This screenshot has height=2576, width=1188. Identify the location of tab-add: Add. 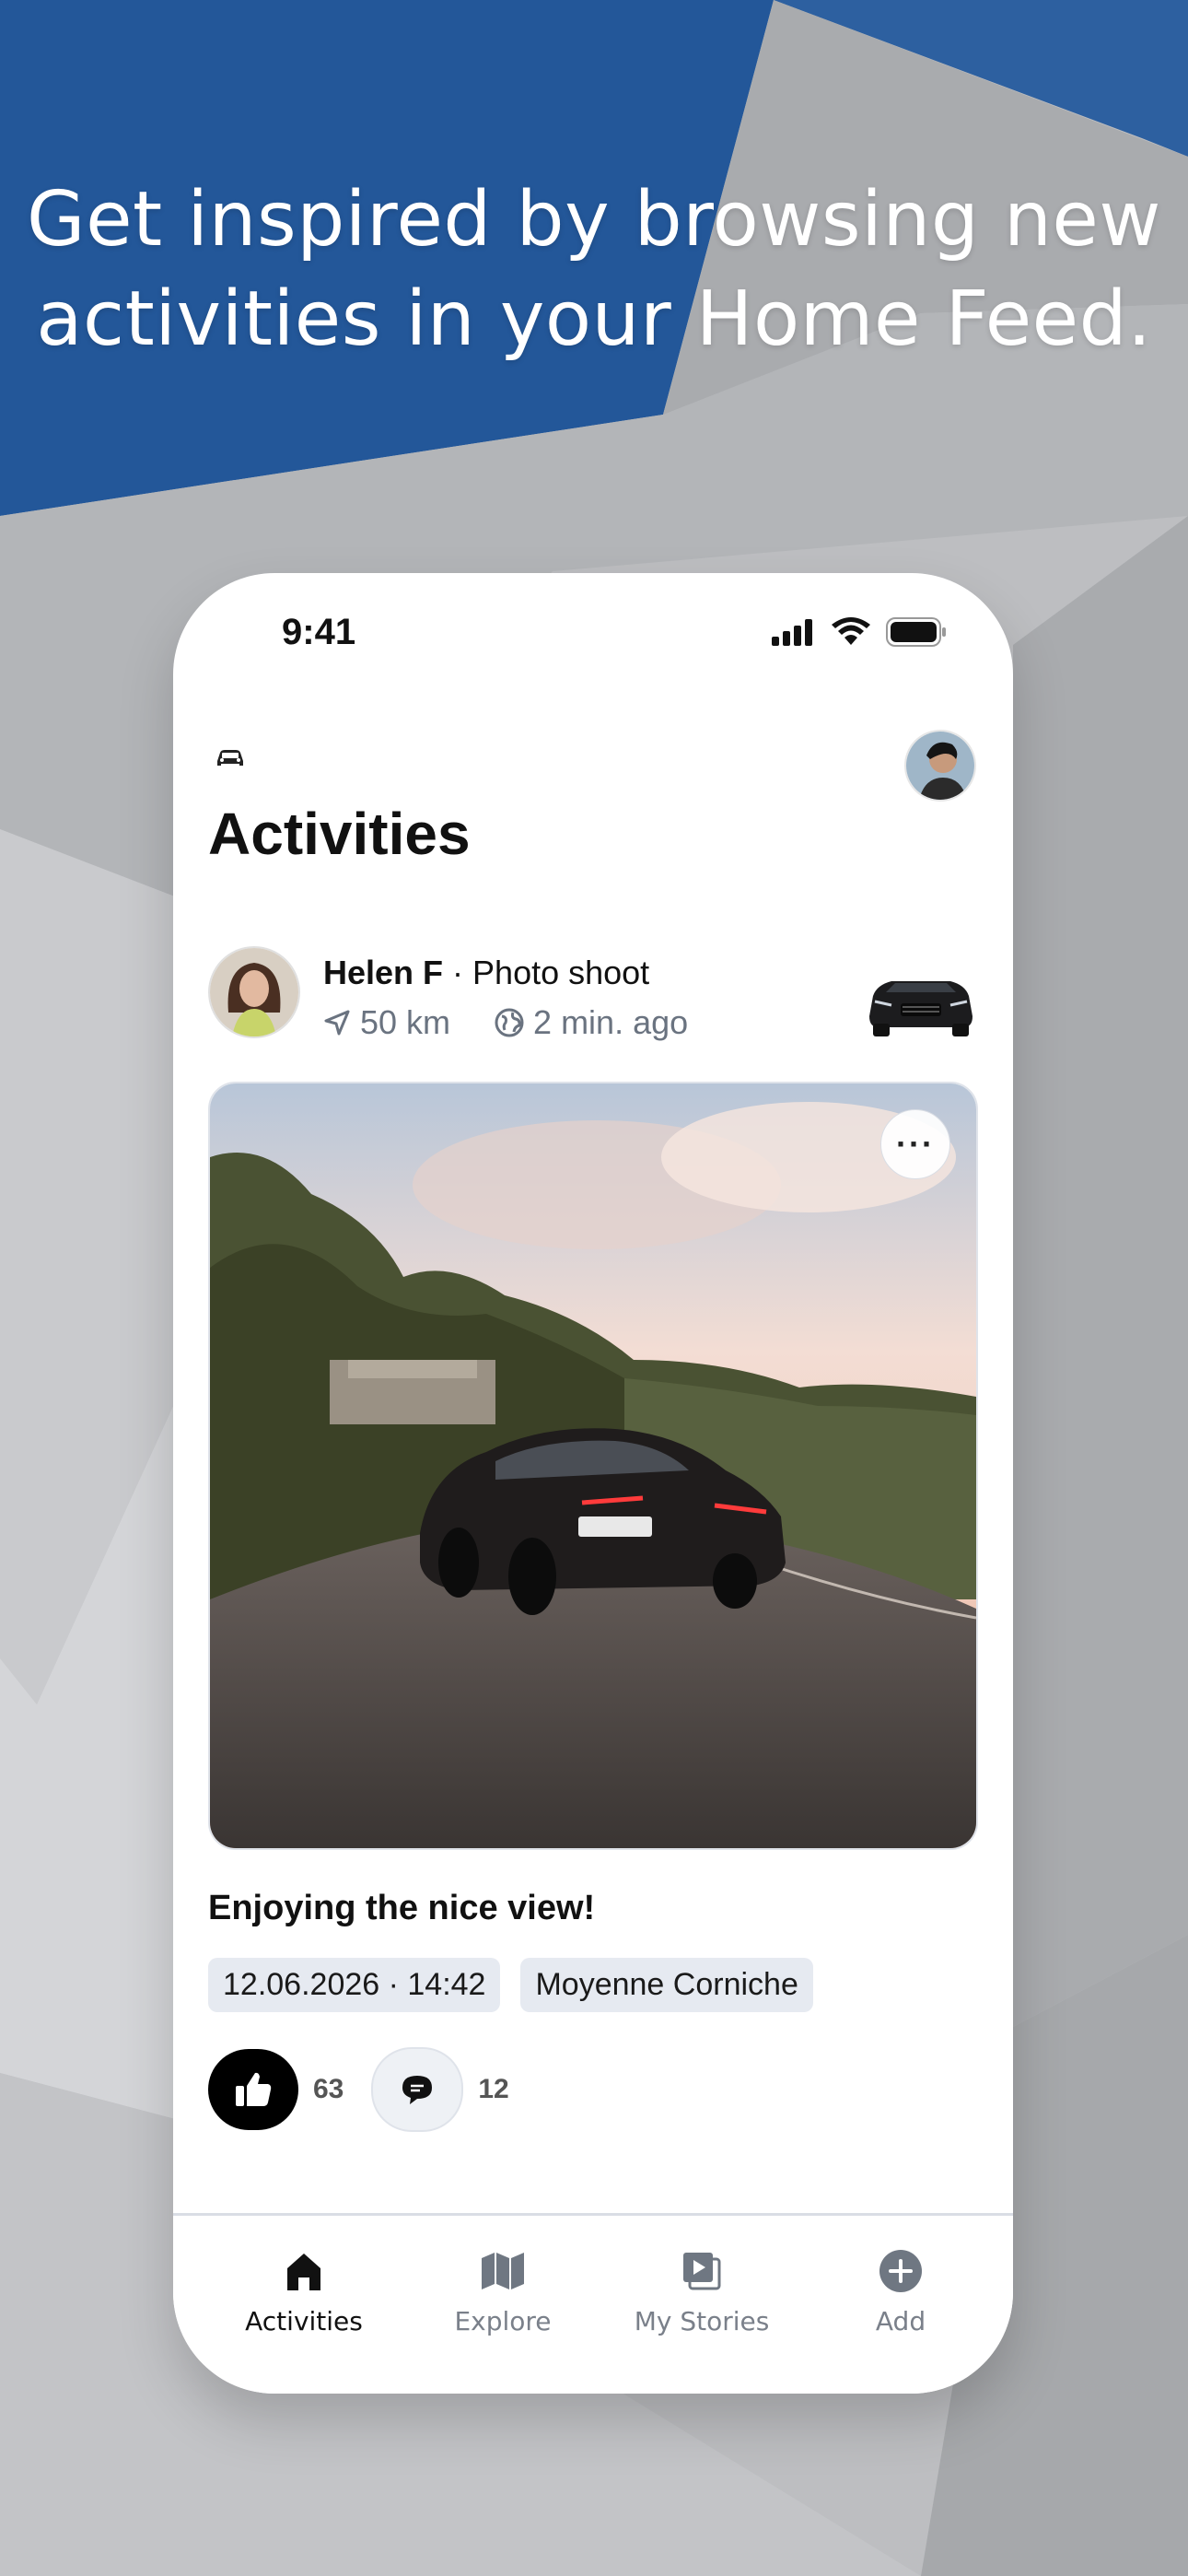
(901, 2289).